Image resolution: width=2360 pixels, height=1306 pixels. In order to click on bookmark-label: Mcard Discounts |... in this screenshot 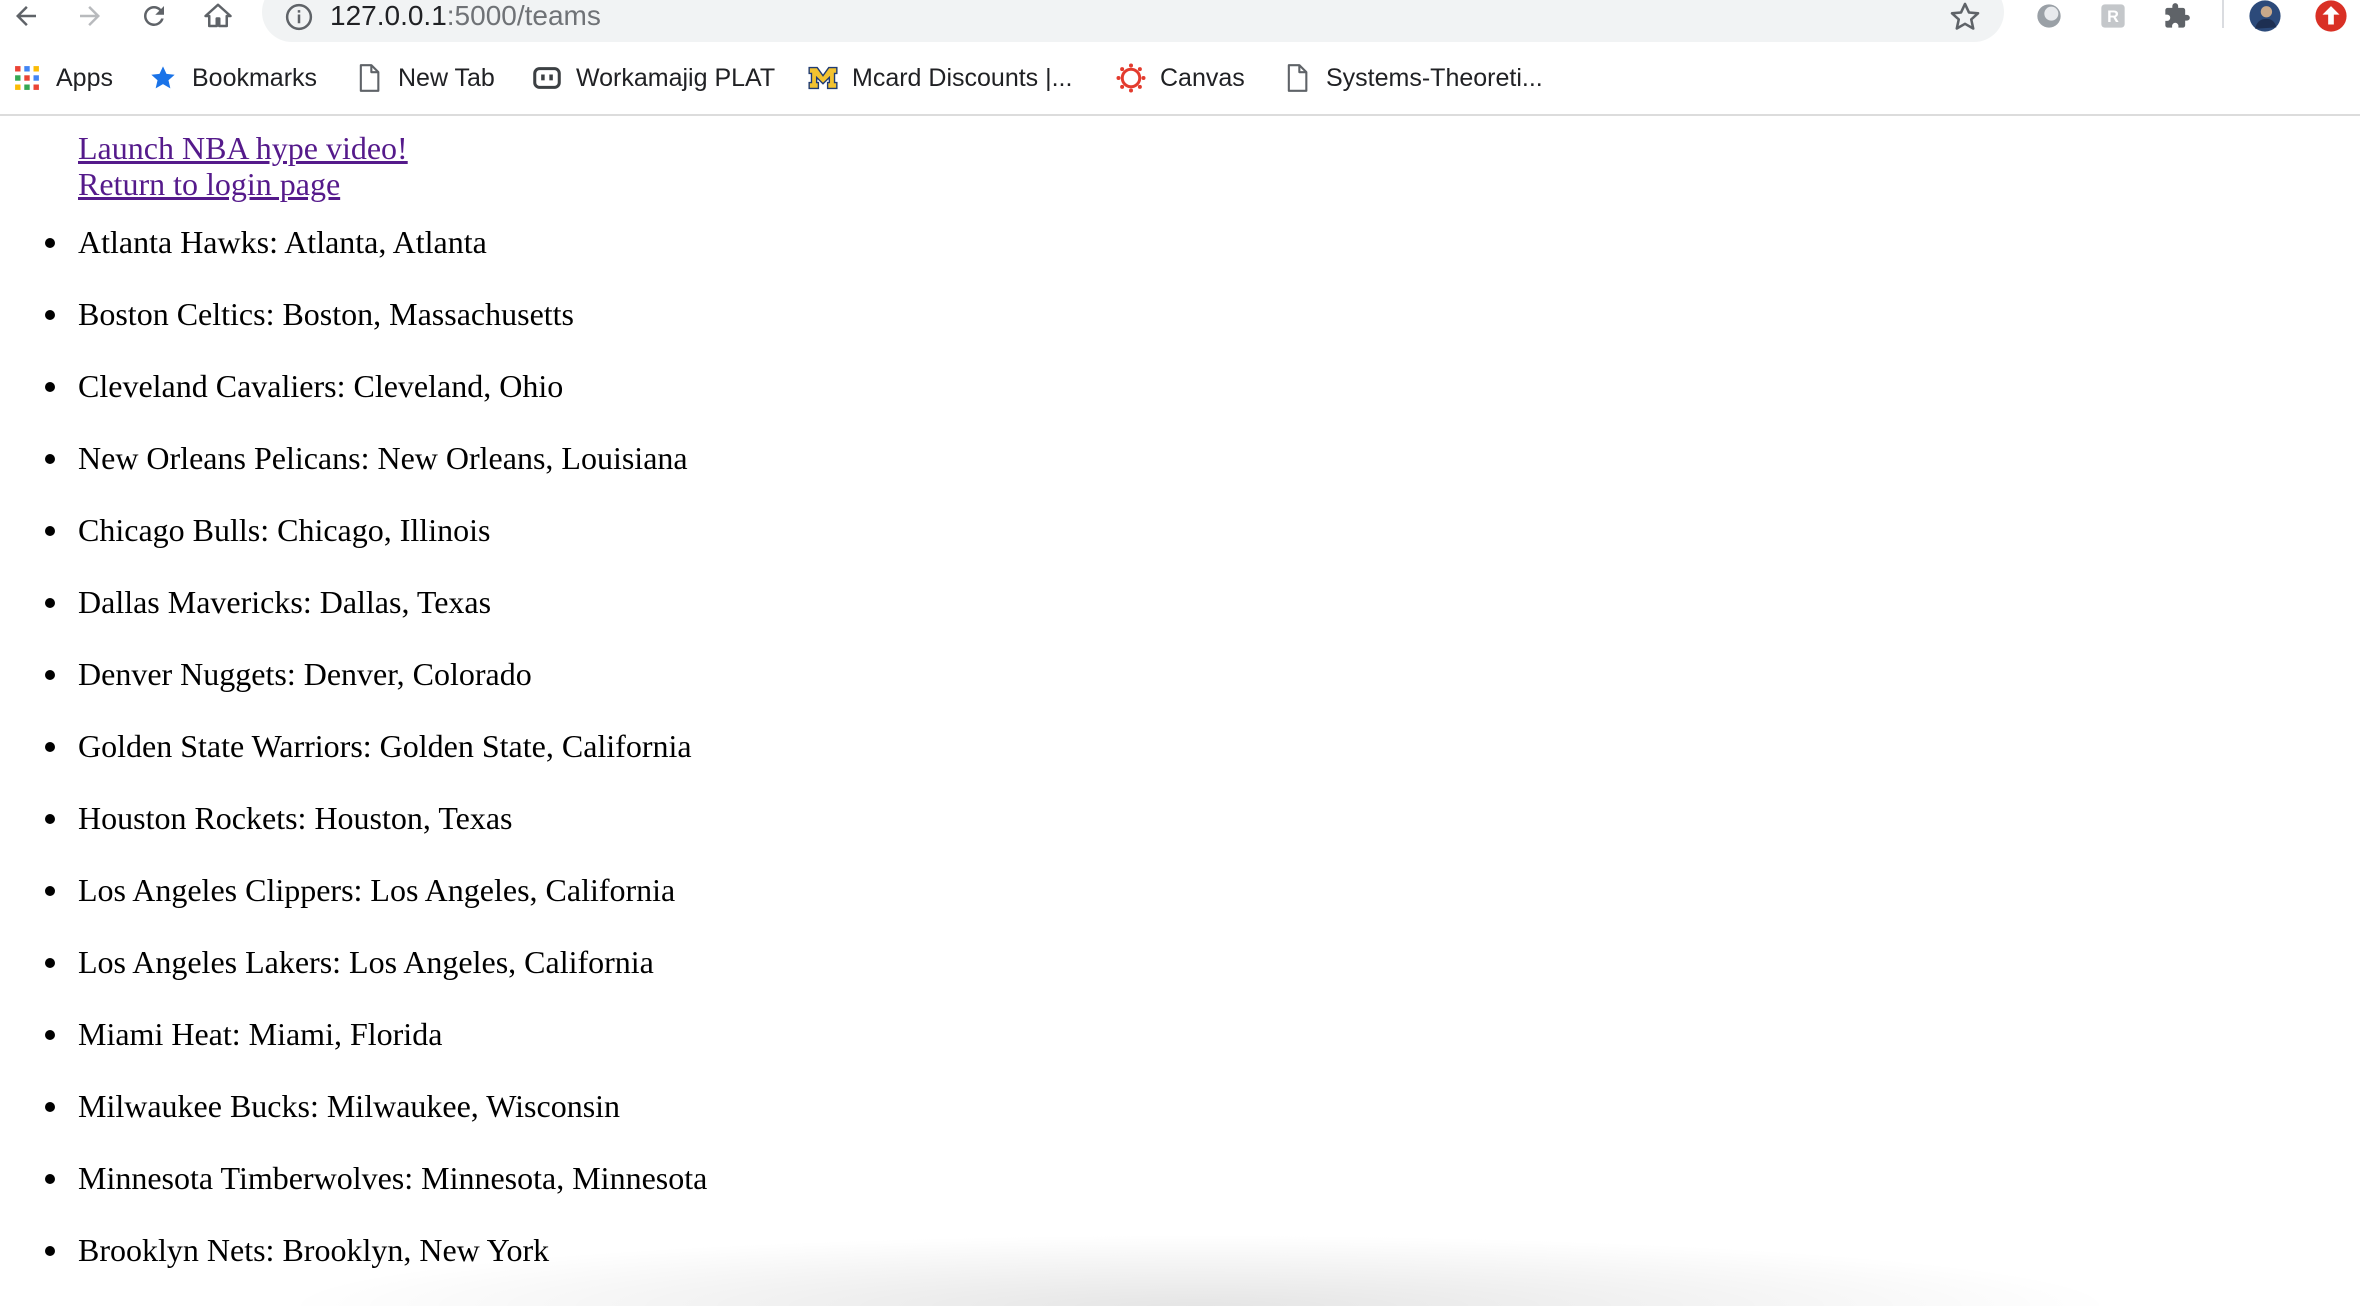, I will do `click(962, 77)`.